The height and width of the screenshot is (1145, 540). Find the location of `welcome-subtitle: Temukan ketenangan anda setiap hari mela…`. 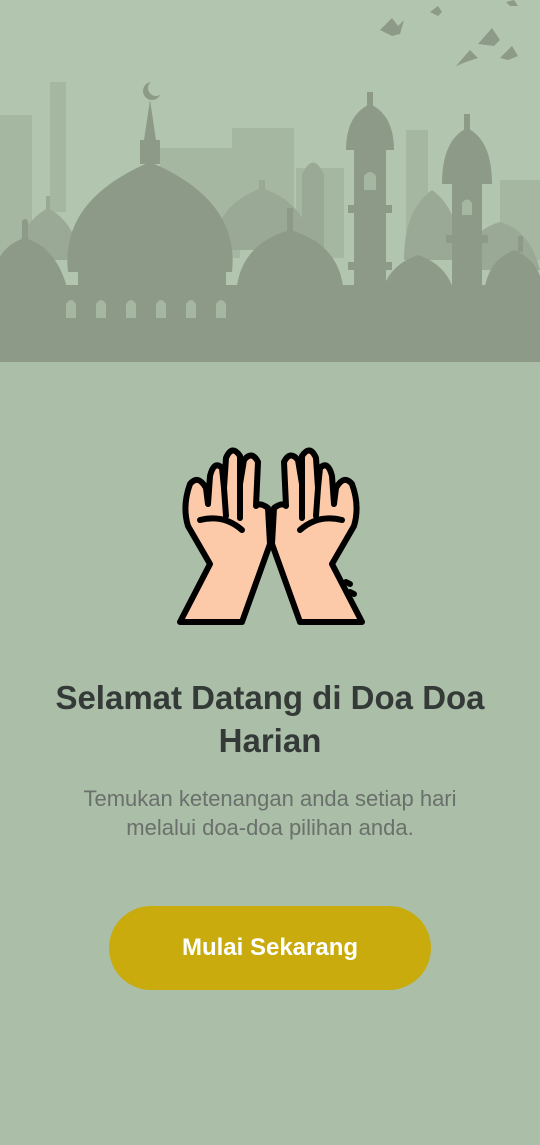

welcome-subtitle: Temukan ketenangan anda setiap hari mela… is located at coordinates (270, 813).